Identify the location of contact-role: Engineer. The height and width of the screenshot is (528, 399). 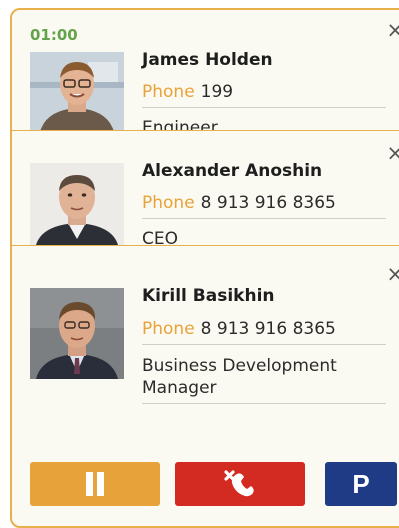
(180, 124).